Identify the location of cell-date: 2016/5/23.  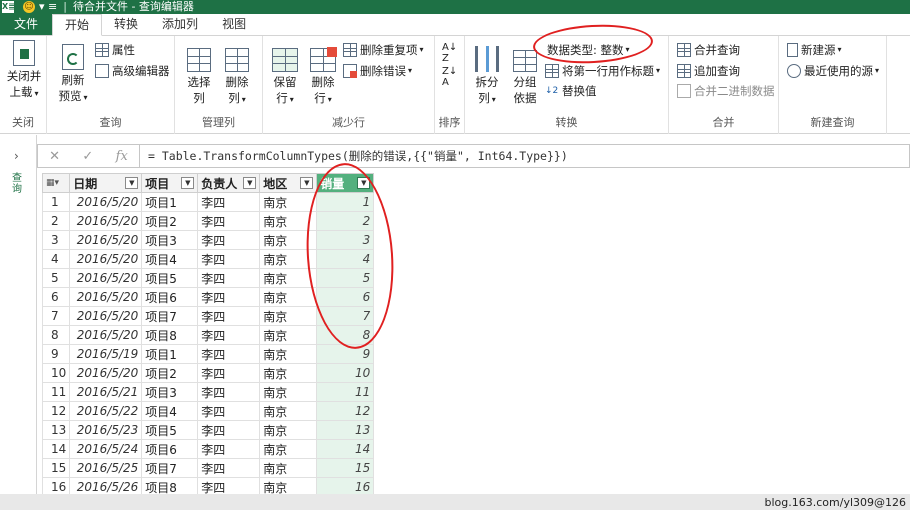
(106, 430).